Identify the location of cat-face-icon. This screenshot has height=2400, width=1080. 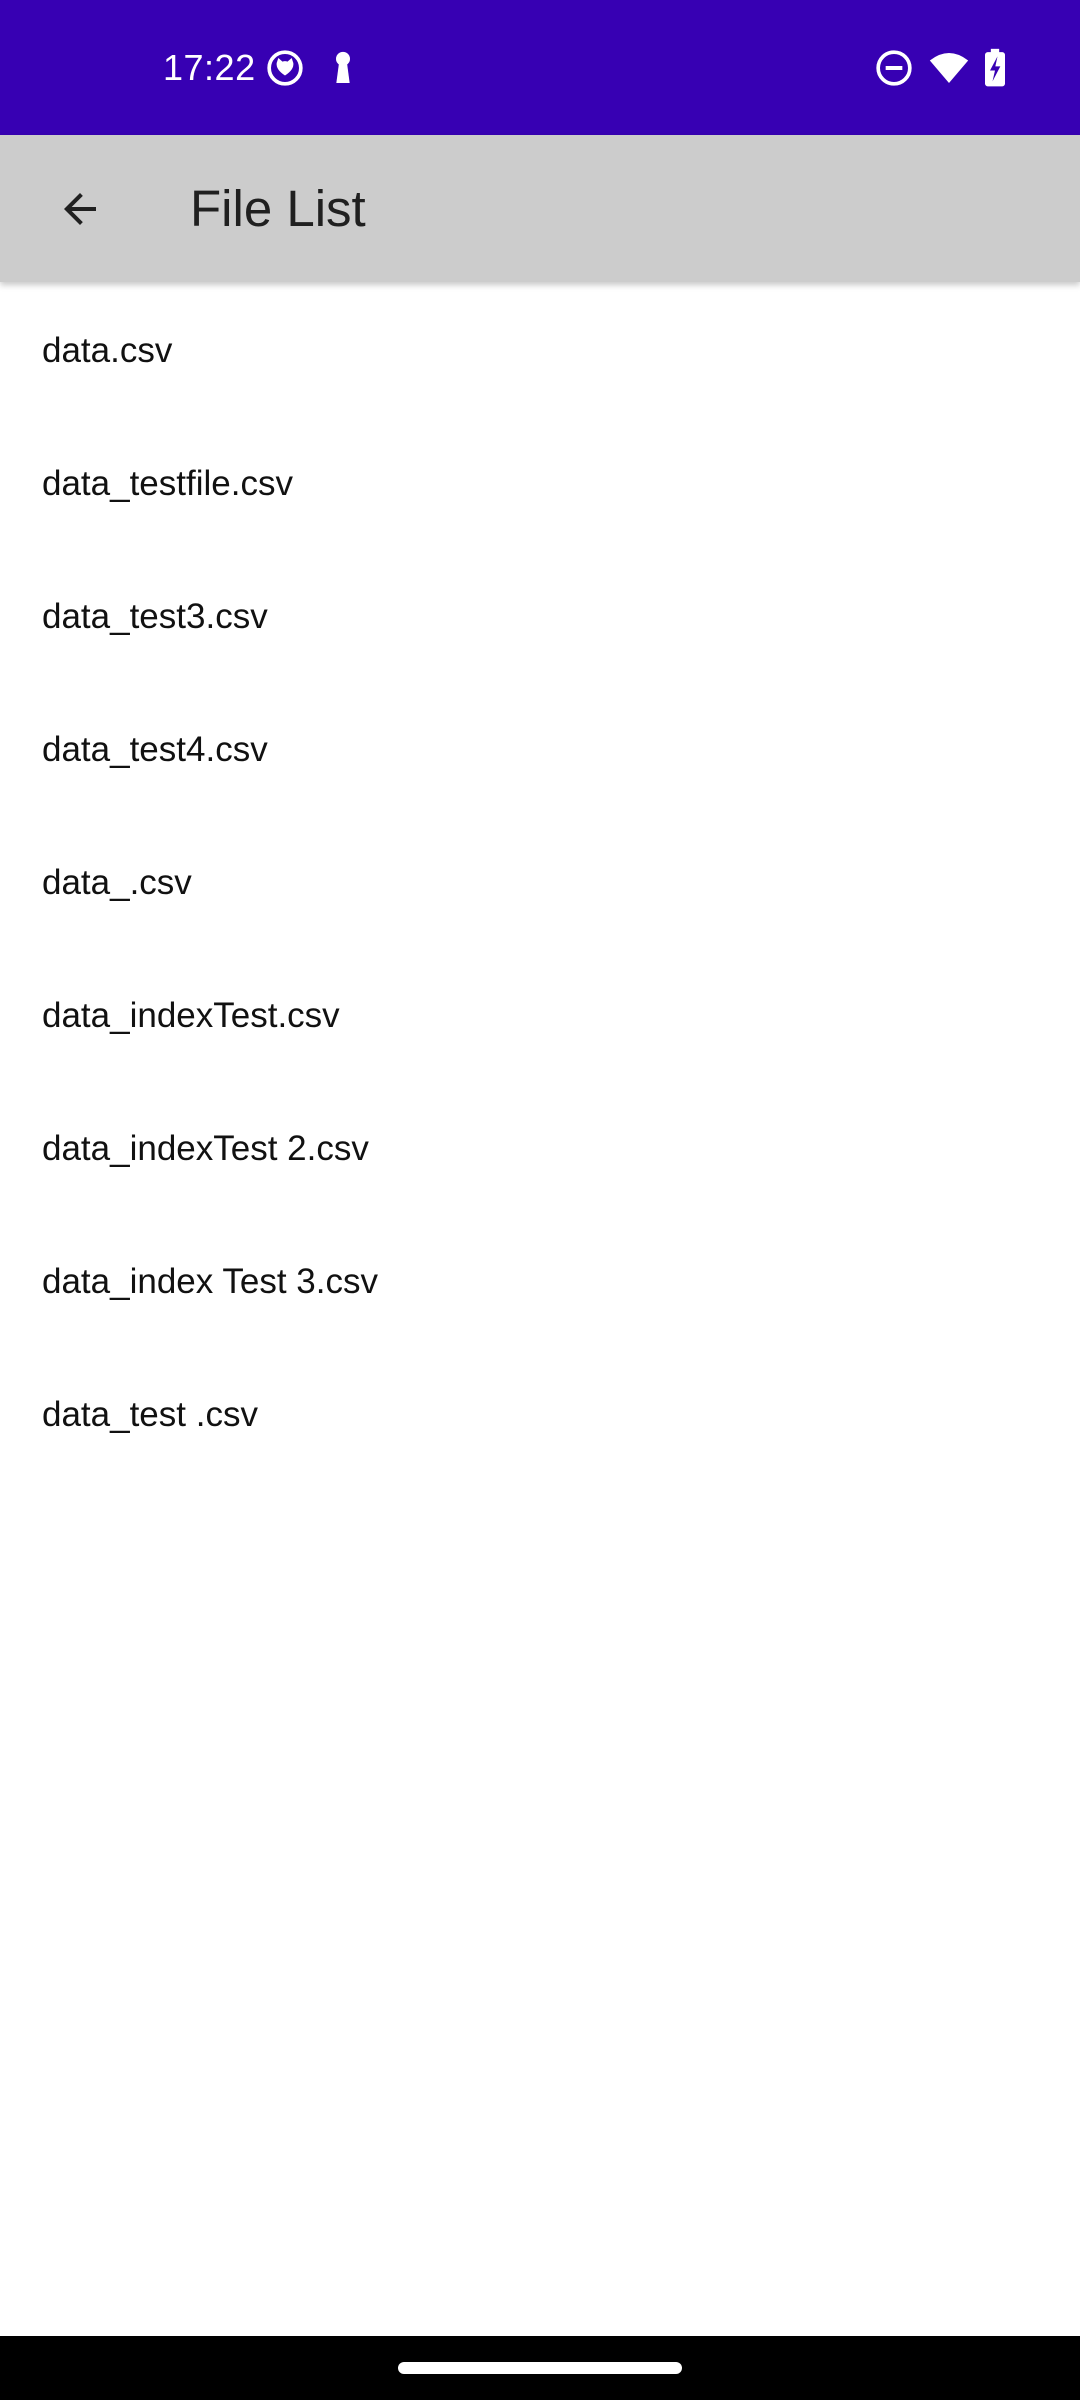
(285, 68).